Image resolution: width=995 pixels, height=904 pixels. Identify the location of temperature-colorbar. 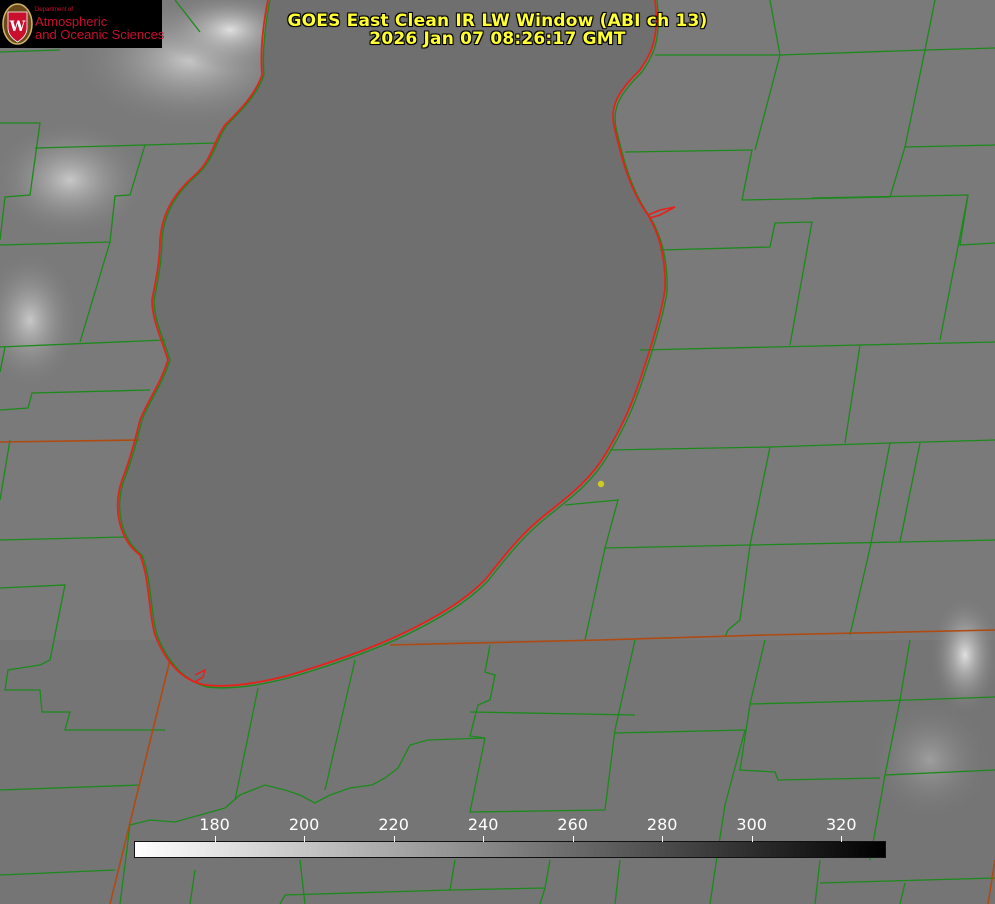
(510, 849).